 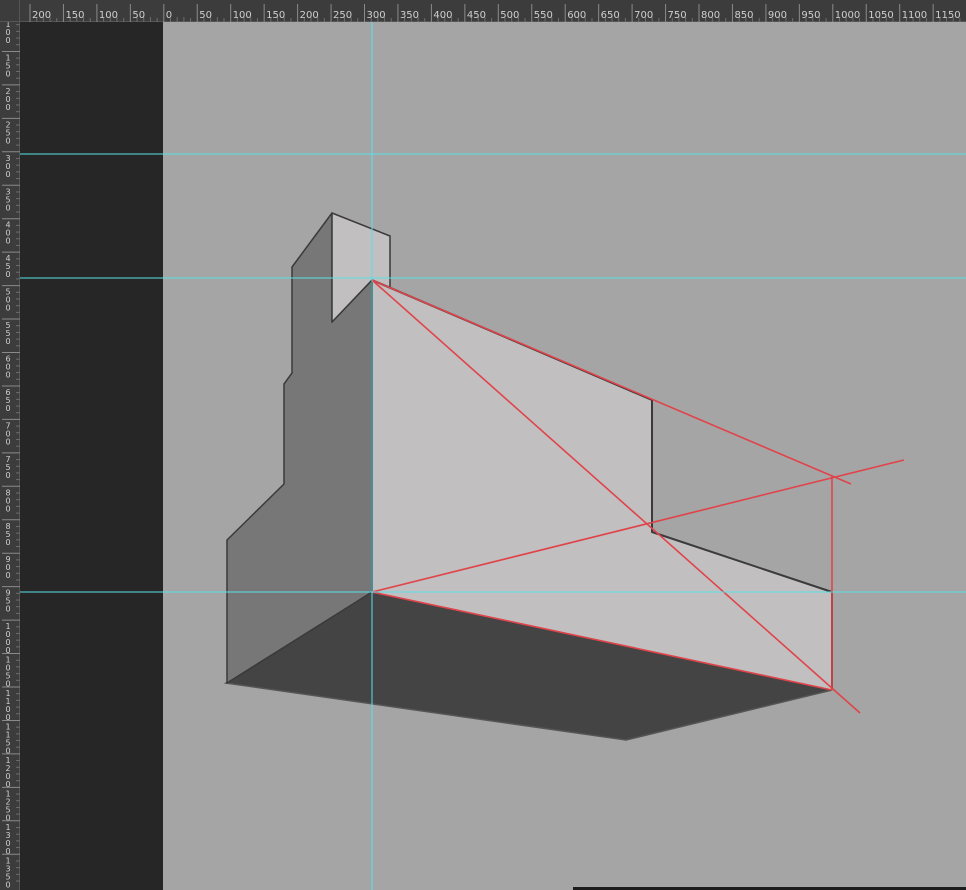 I want to click on ruler-corner, so click(x=10, y=11).